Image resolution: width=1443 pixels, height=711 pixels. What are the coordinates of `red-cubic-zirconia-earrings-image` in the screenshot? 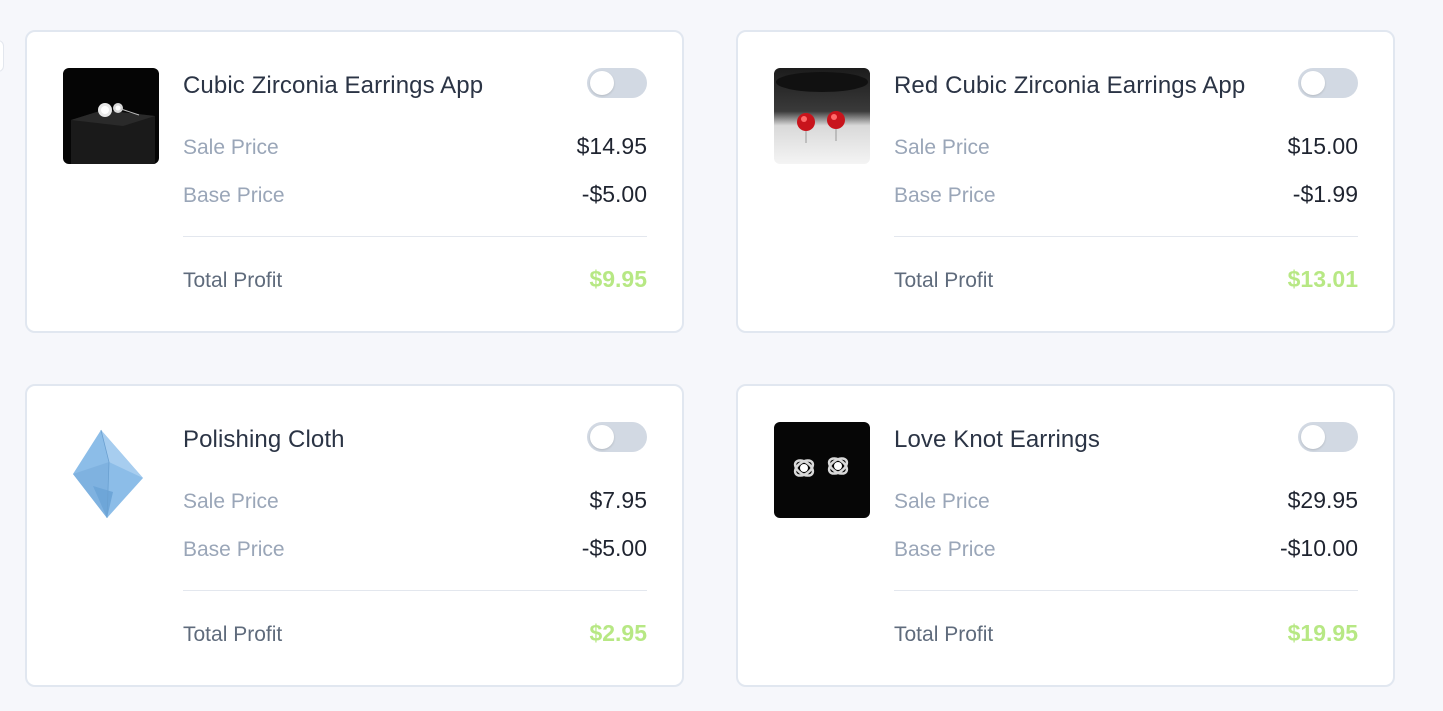 It's located at (822, 116).